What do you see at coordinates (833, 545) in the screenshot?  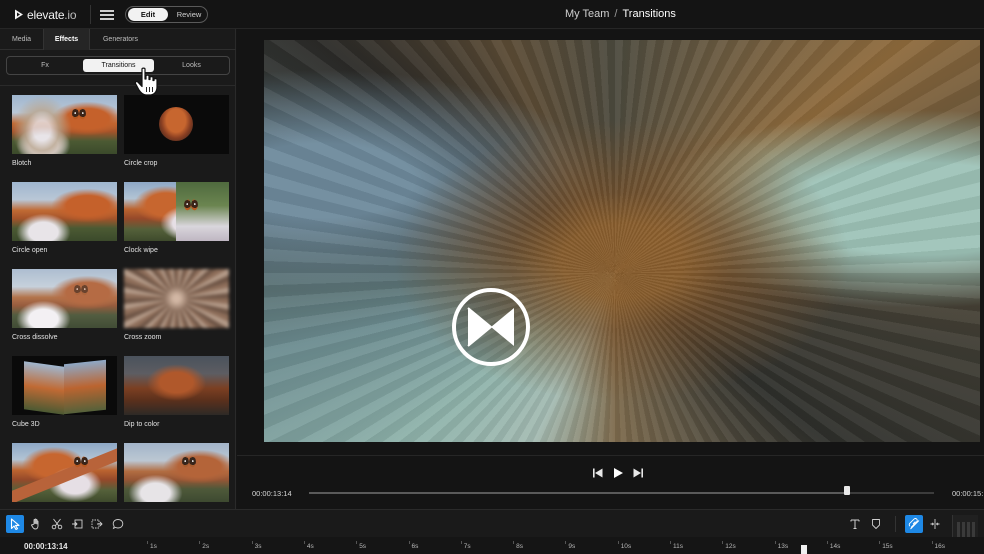 I see `ruler-tick-label: 14s` at bounding box center [833, 545].